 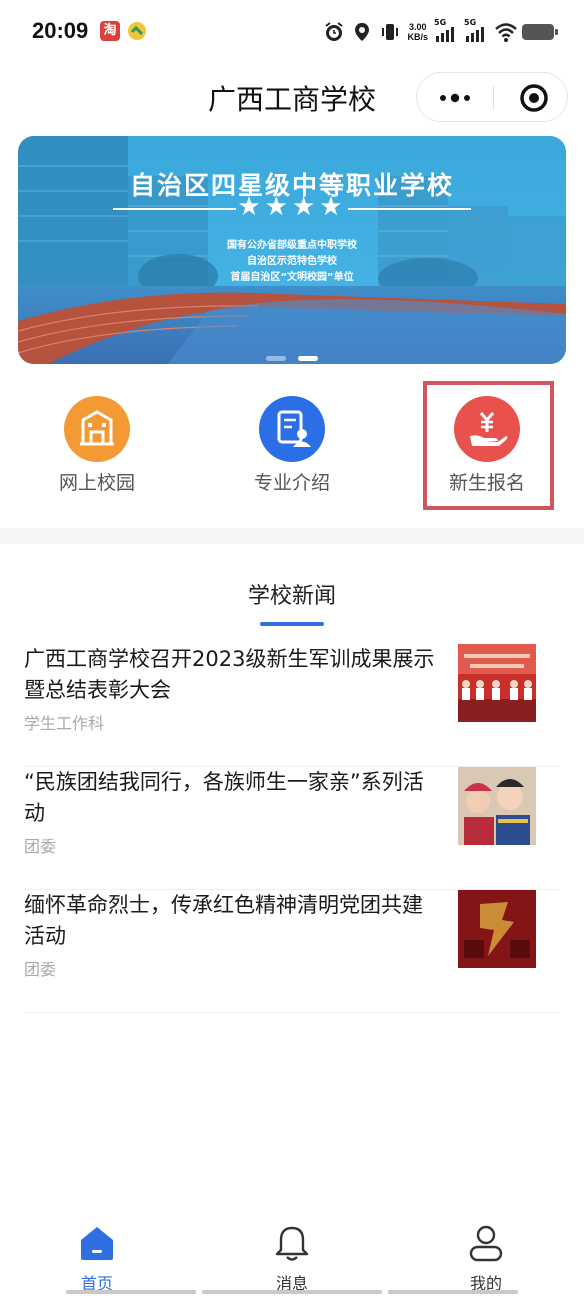 What do you see at coordinates (292, 828) in the screenshot?
I see `news-item: “民族团结我同行，各族师生一家亲”系列活动 团委` at bounding box center [292, 828].